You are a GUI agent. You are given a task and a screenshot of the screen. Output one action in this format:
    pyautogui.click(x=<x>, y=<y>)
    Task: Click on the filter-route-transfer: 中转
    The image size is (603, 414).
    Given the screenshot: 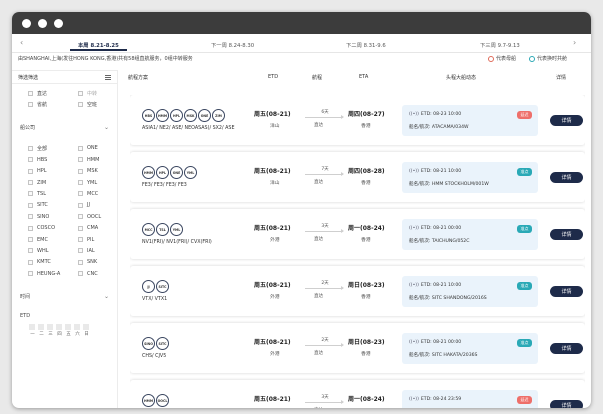 What is the action you would take?
    pyautogui.click(x=103, y=93)
    